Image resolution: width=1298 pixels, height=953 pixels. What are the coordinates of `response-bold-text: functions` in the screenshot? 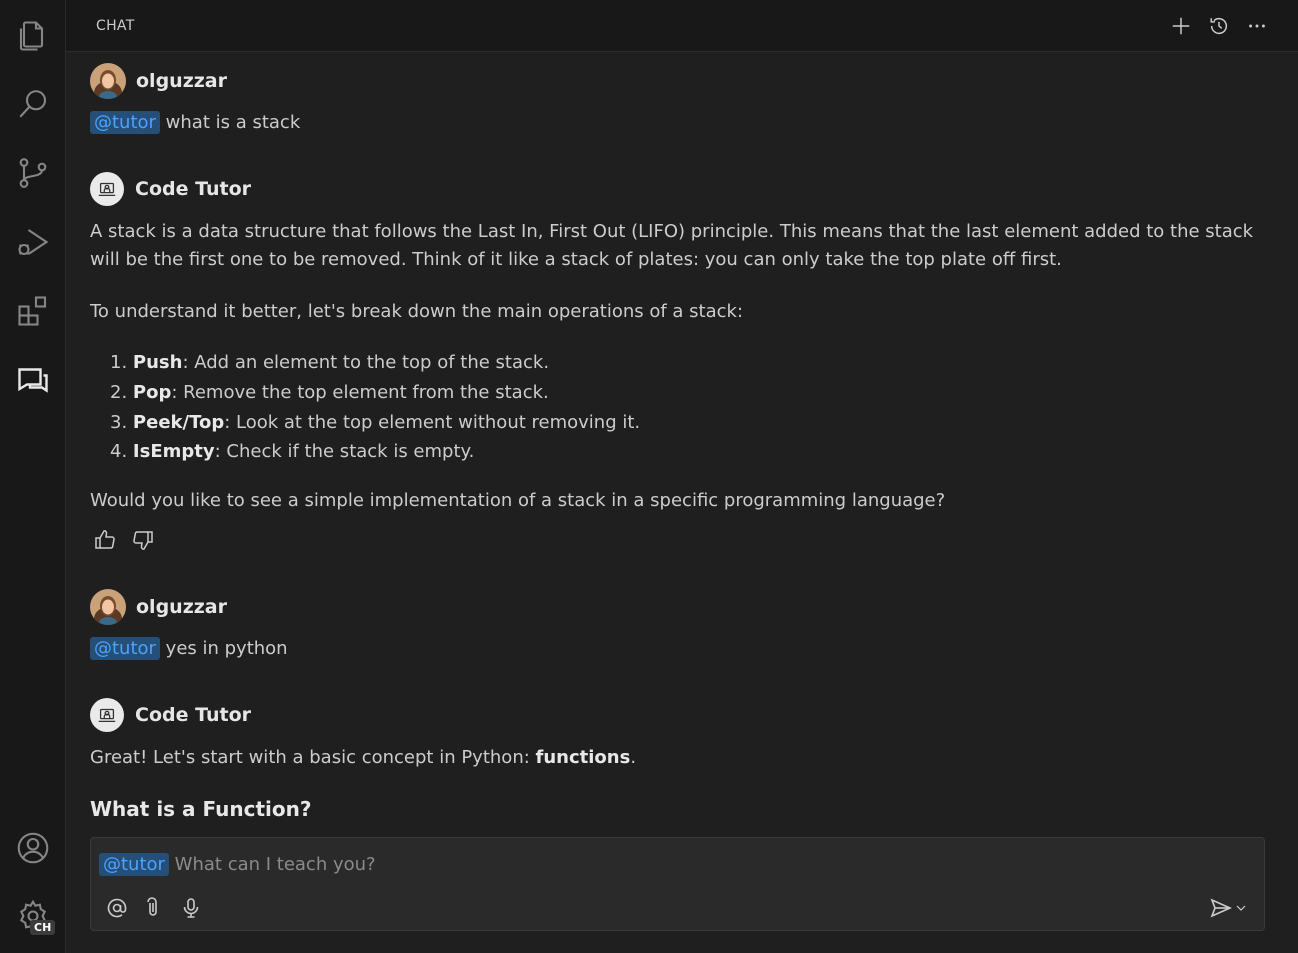 It's located at (583, 757).